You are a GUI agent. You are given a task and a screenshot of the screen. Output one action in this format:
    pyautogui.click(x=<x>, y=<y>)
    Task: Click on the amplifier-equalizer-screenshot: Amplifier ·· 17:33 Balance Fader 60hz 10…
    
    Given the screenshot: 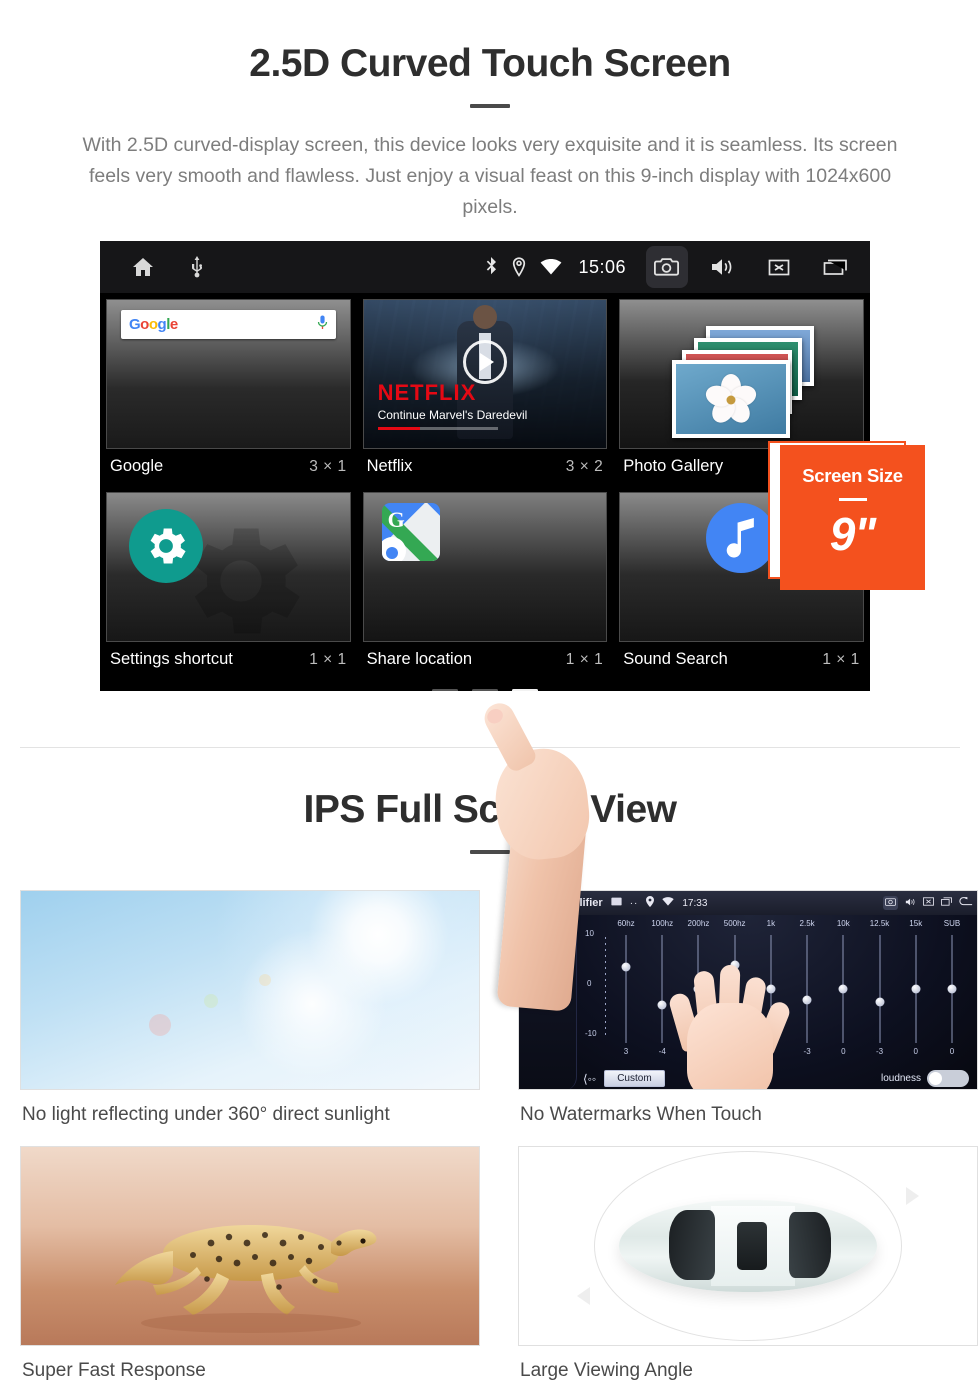 What is the action you would take?
    pyautogui.click(x=748, y=990)
    